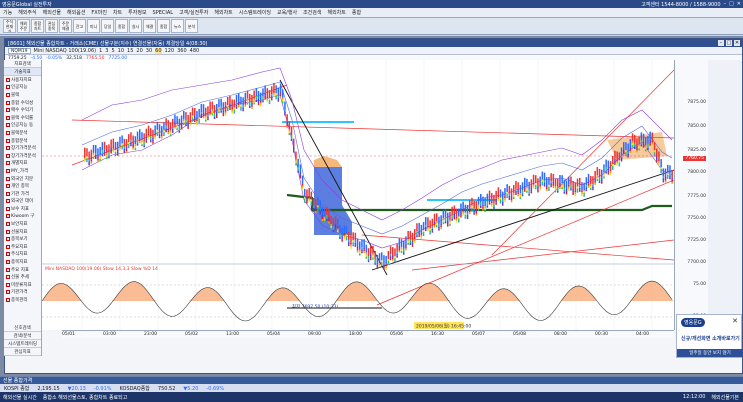 This screenshot has width=743, height=402. What do you see at coordinates (106, 51) in the screenshot?
I see `interval-button: 3` at bounding box center [106, 51].